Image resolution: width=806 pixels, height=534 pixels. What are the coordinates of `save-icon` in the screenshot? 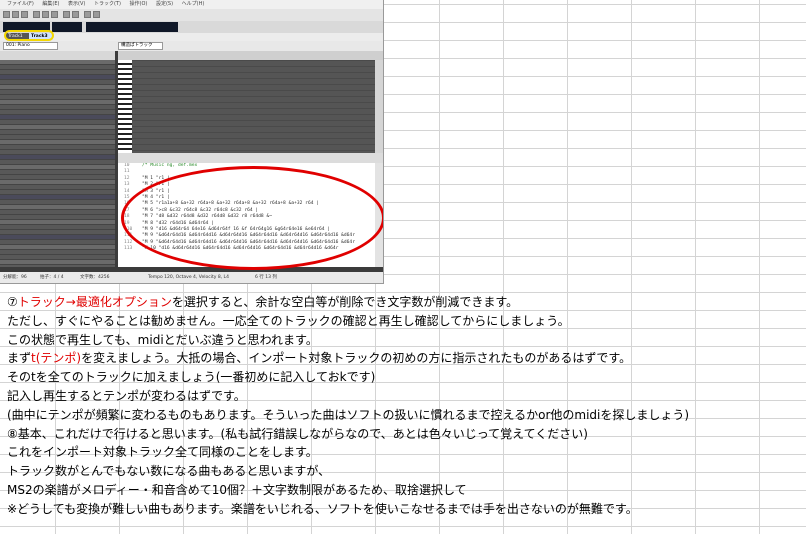 It's located at (24, 14).